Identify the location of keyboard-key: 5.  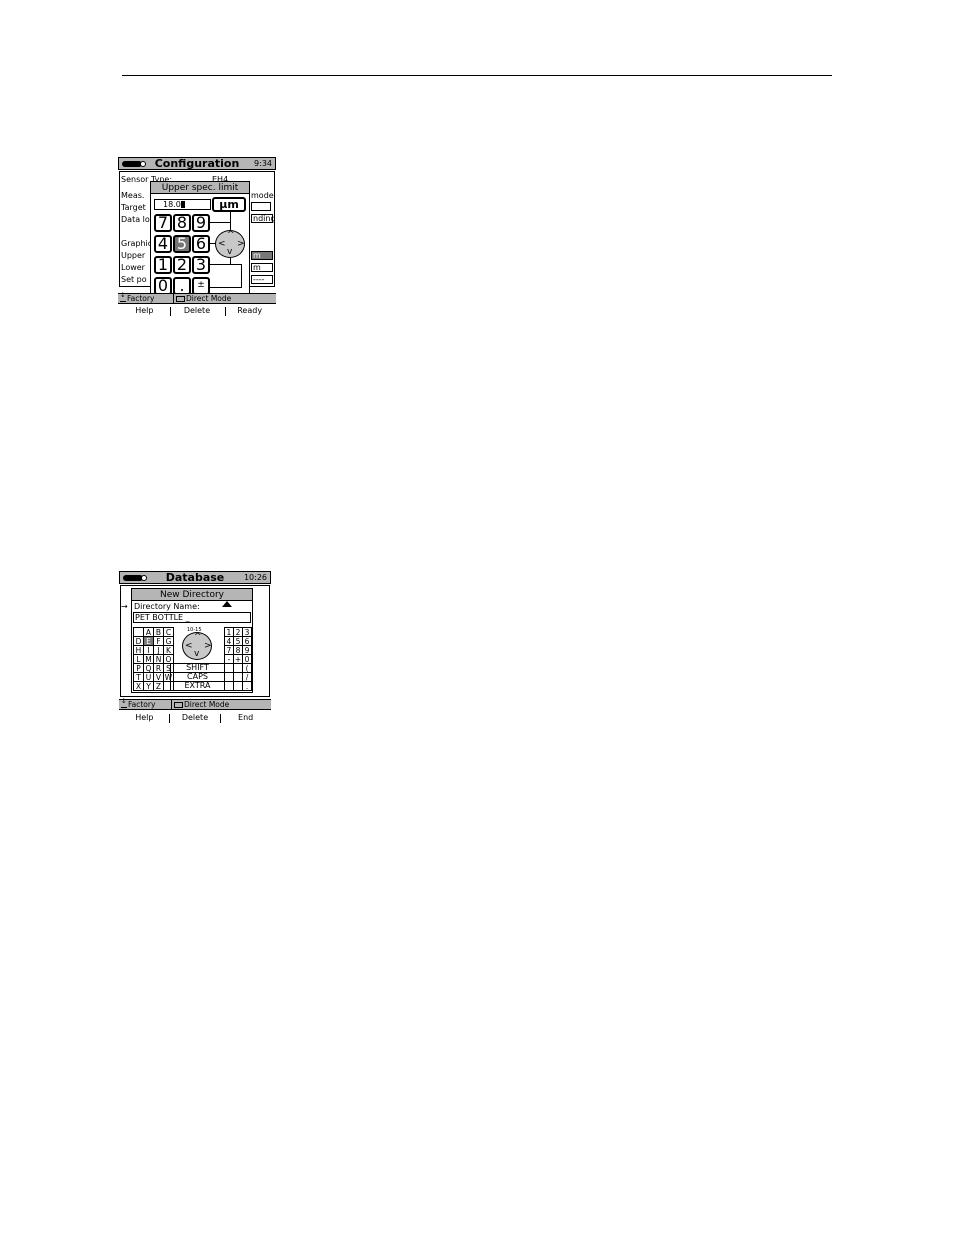
(238, 641).